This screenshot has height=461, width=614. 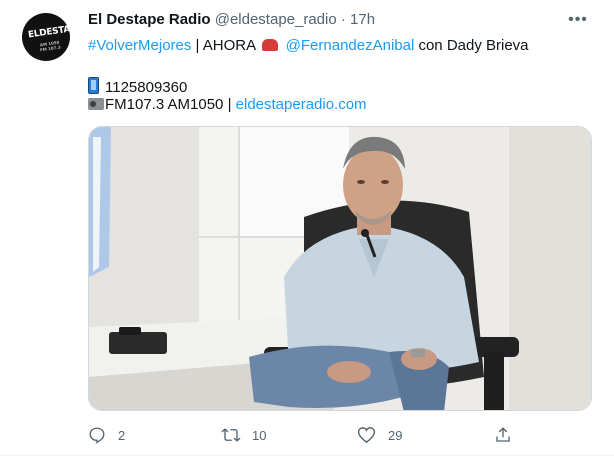 I want to click on radio-icon, so click(x=96, y=104).